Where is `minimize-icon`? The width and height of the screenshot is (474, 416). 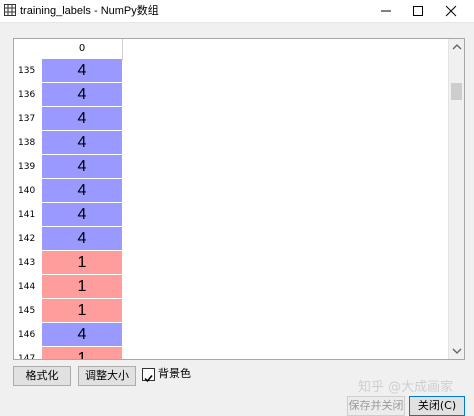 minimize-icon is located at coordinates (386, 11).